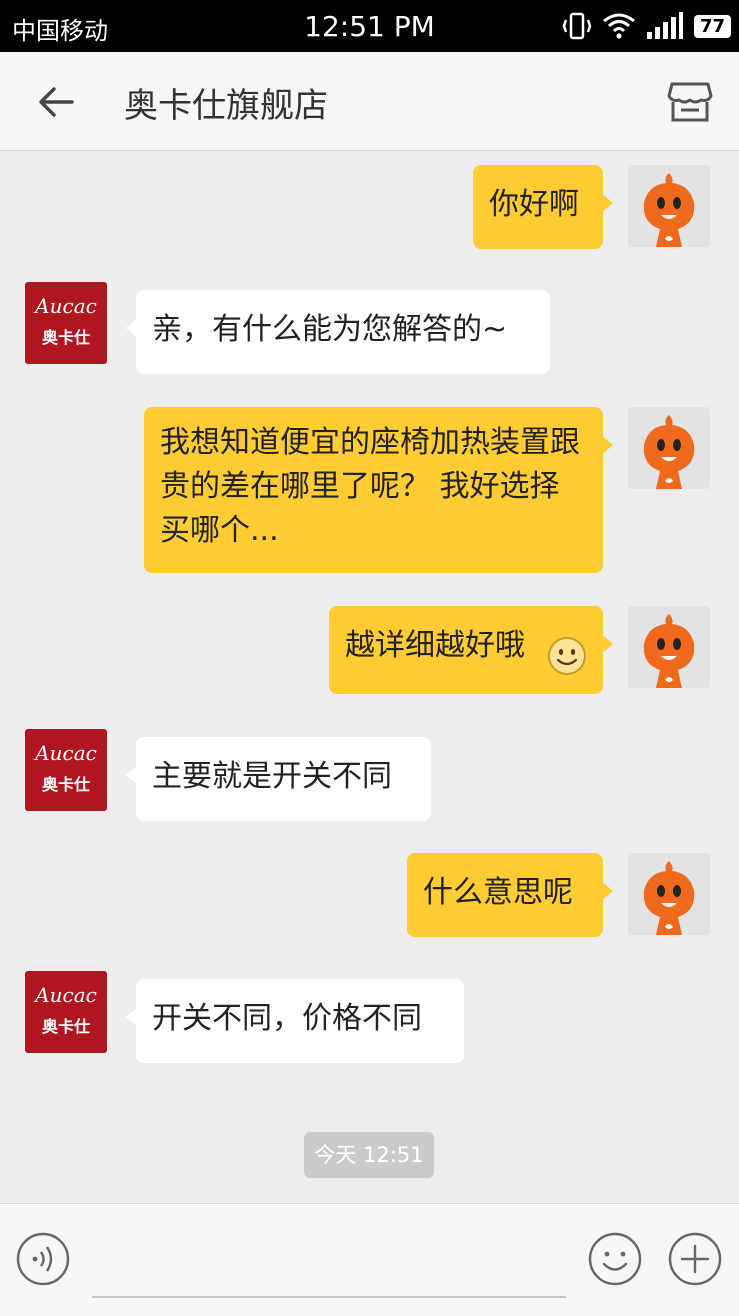  What do you see at coordinates (534, 204) in the screenshot?
I see `message-text: 你好啊` at bounding box center [534, 204].